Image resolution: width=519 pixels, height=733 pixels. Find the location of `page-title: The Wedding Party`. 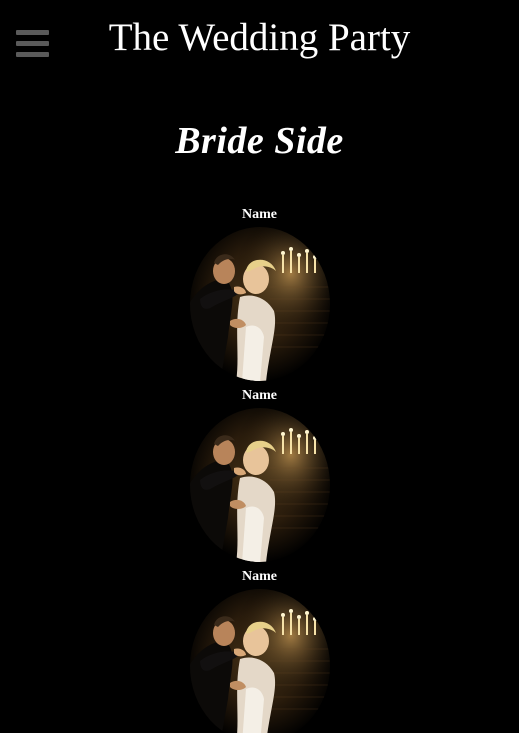

page-title: The Wedding Party is located at coordinates (259, 37).